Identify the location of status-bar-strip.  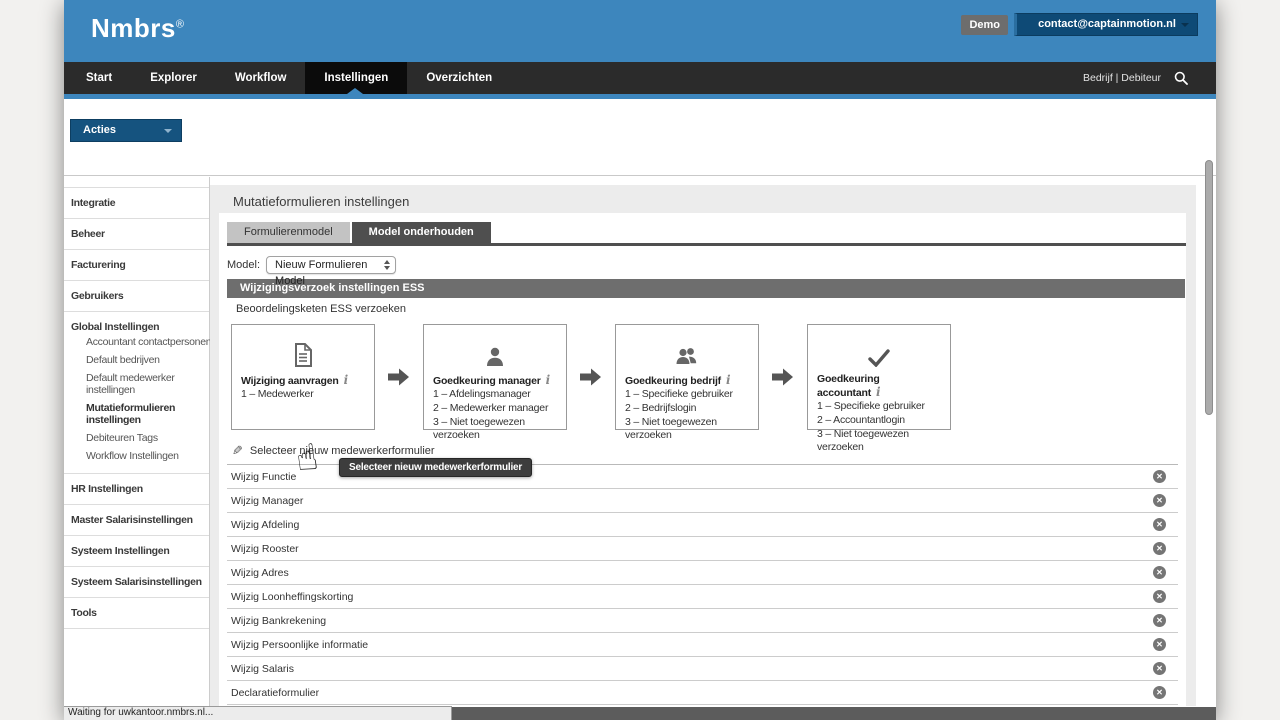
(834, 713).